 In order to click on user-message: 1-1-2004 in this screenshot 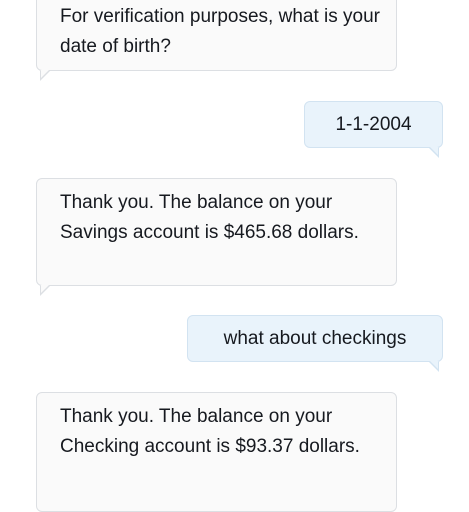, I will do `click(373, 124)`.